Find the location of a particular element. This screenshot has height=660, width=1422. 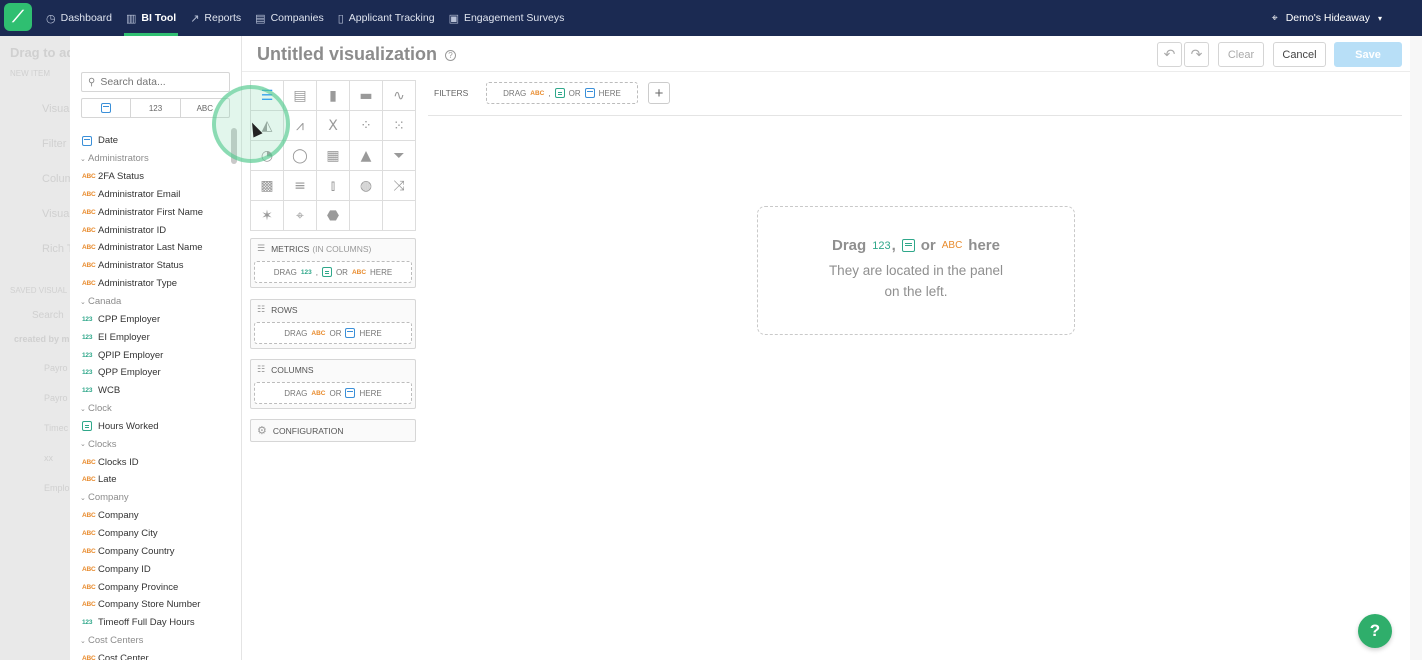

nav-item-dashboard: ◷ Dashboard is located at coordinates (79, 18).